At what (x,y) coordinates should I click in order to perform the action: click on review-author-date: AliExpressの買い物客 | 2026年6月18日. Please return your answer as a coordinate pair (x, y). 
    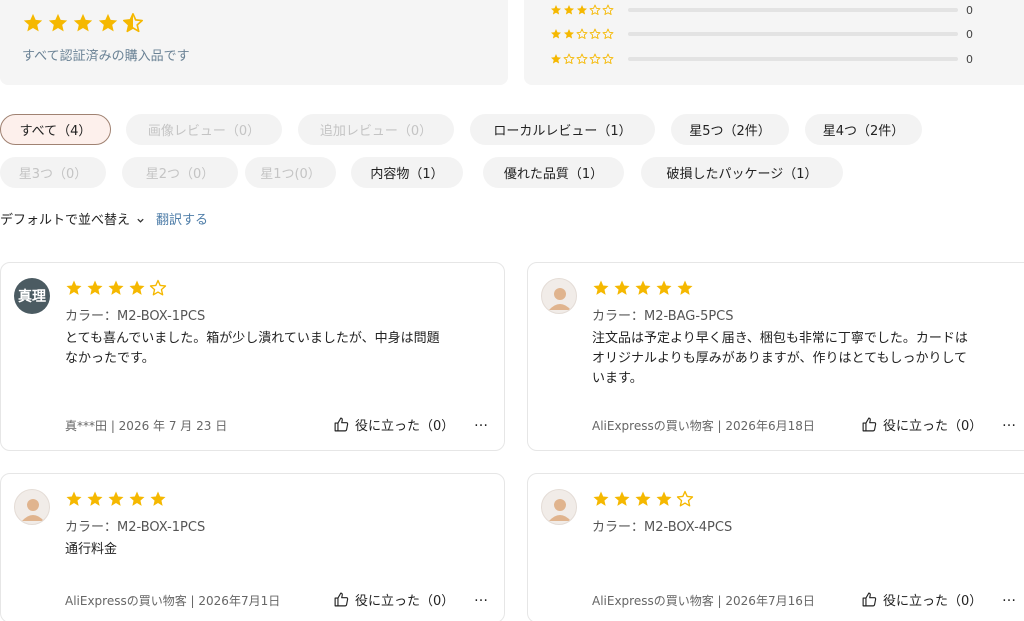
    Looking at the image, I should click on (703, 426).